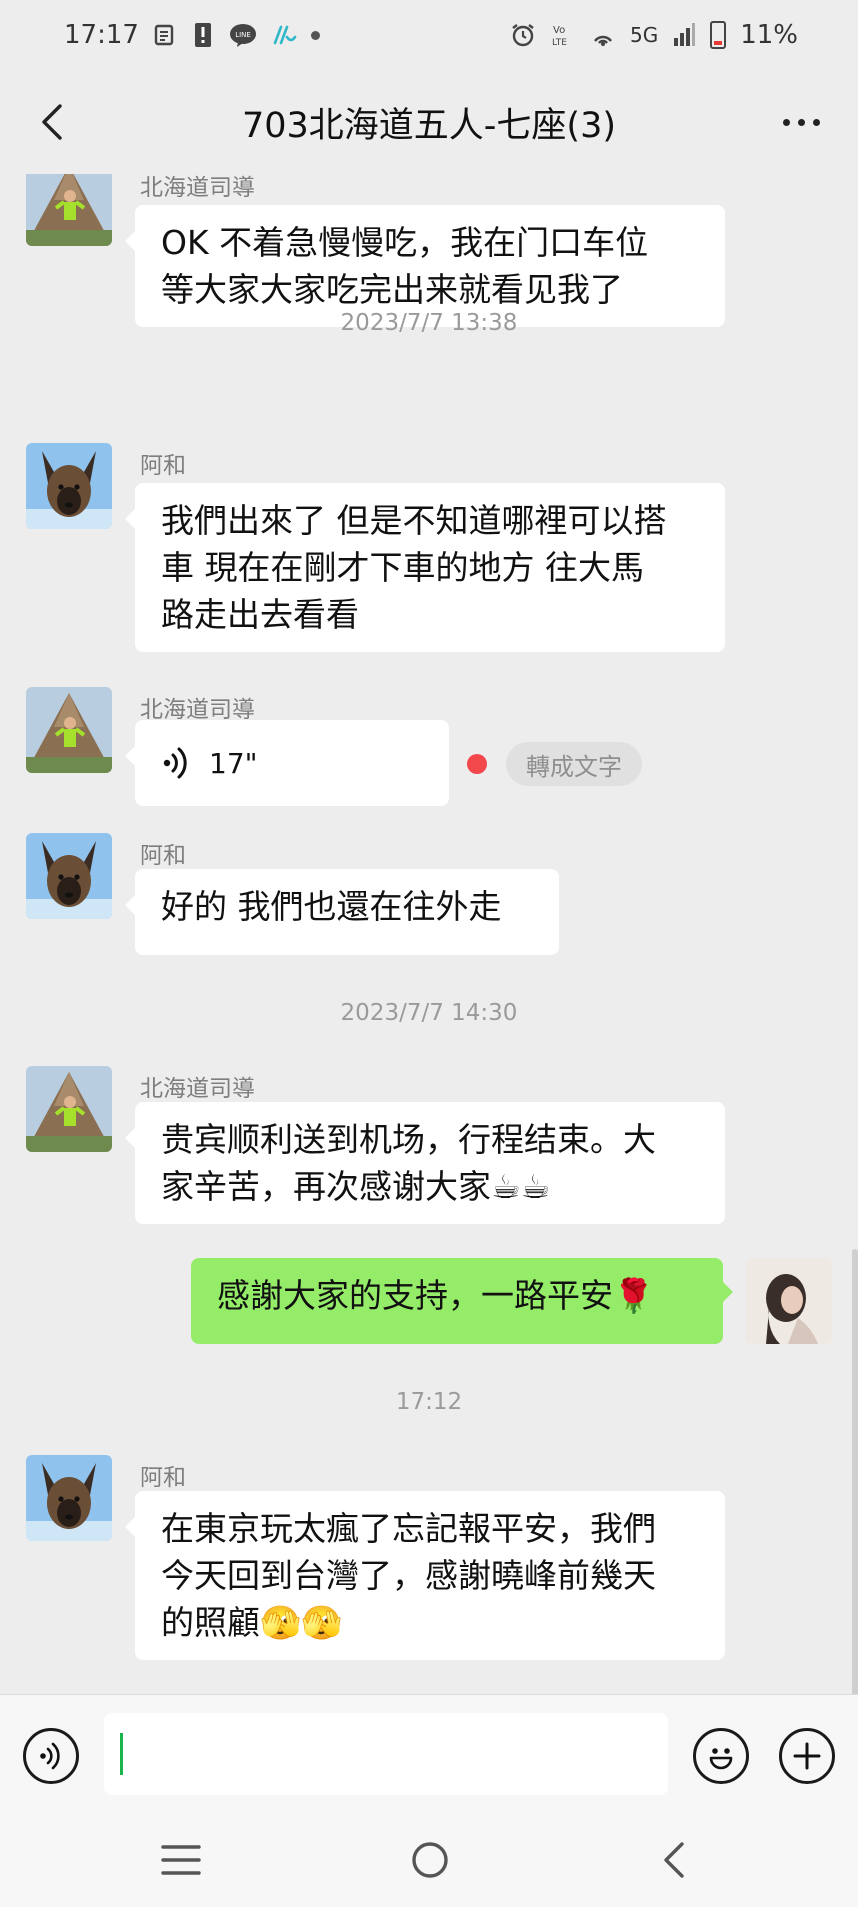 The height and width of the screenshot is (1907, 858). I want to click on emoji-button, so click(721, 1756).